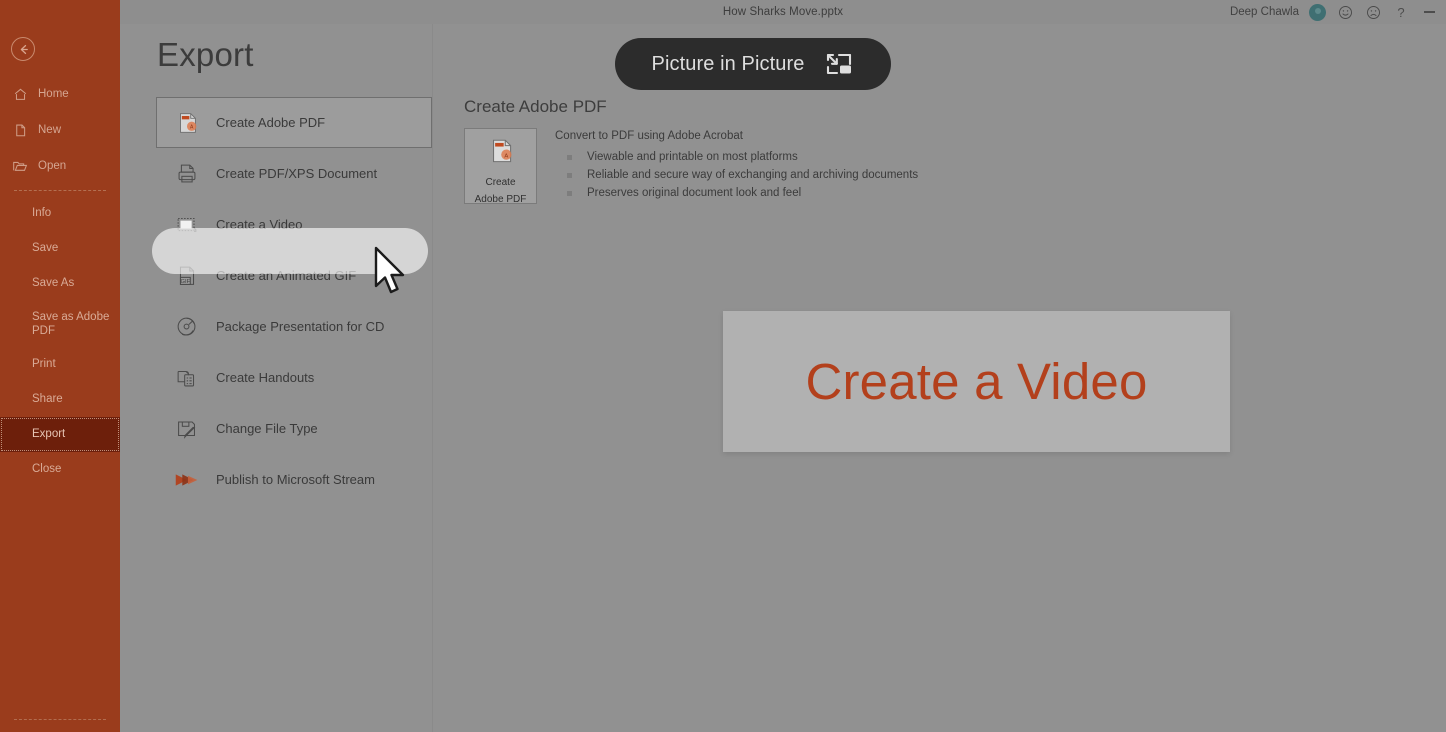 This screenshot has width=1446, height=732. What do you see at coordinates (297, 173) in the screenshot?
I see `export-option-label: Create PDF/XPS Document` at bounding box center [297, 173].